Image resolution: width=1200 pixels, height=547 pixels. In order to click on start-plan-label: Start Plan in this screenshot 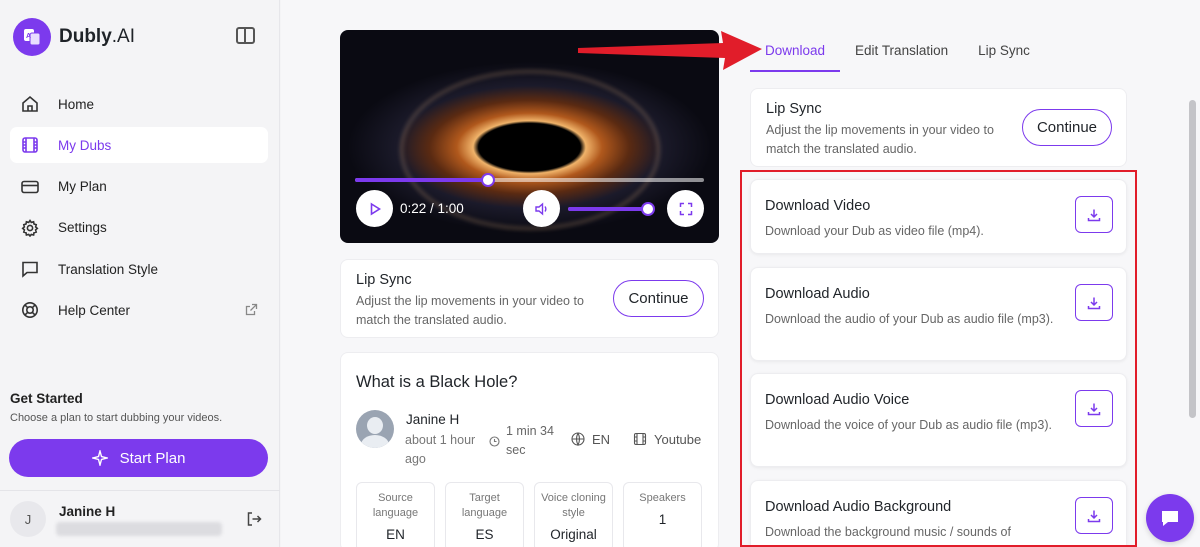, I will do `click(152, 458)`.